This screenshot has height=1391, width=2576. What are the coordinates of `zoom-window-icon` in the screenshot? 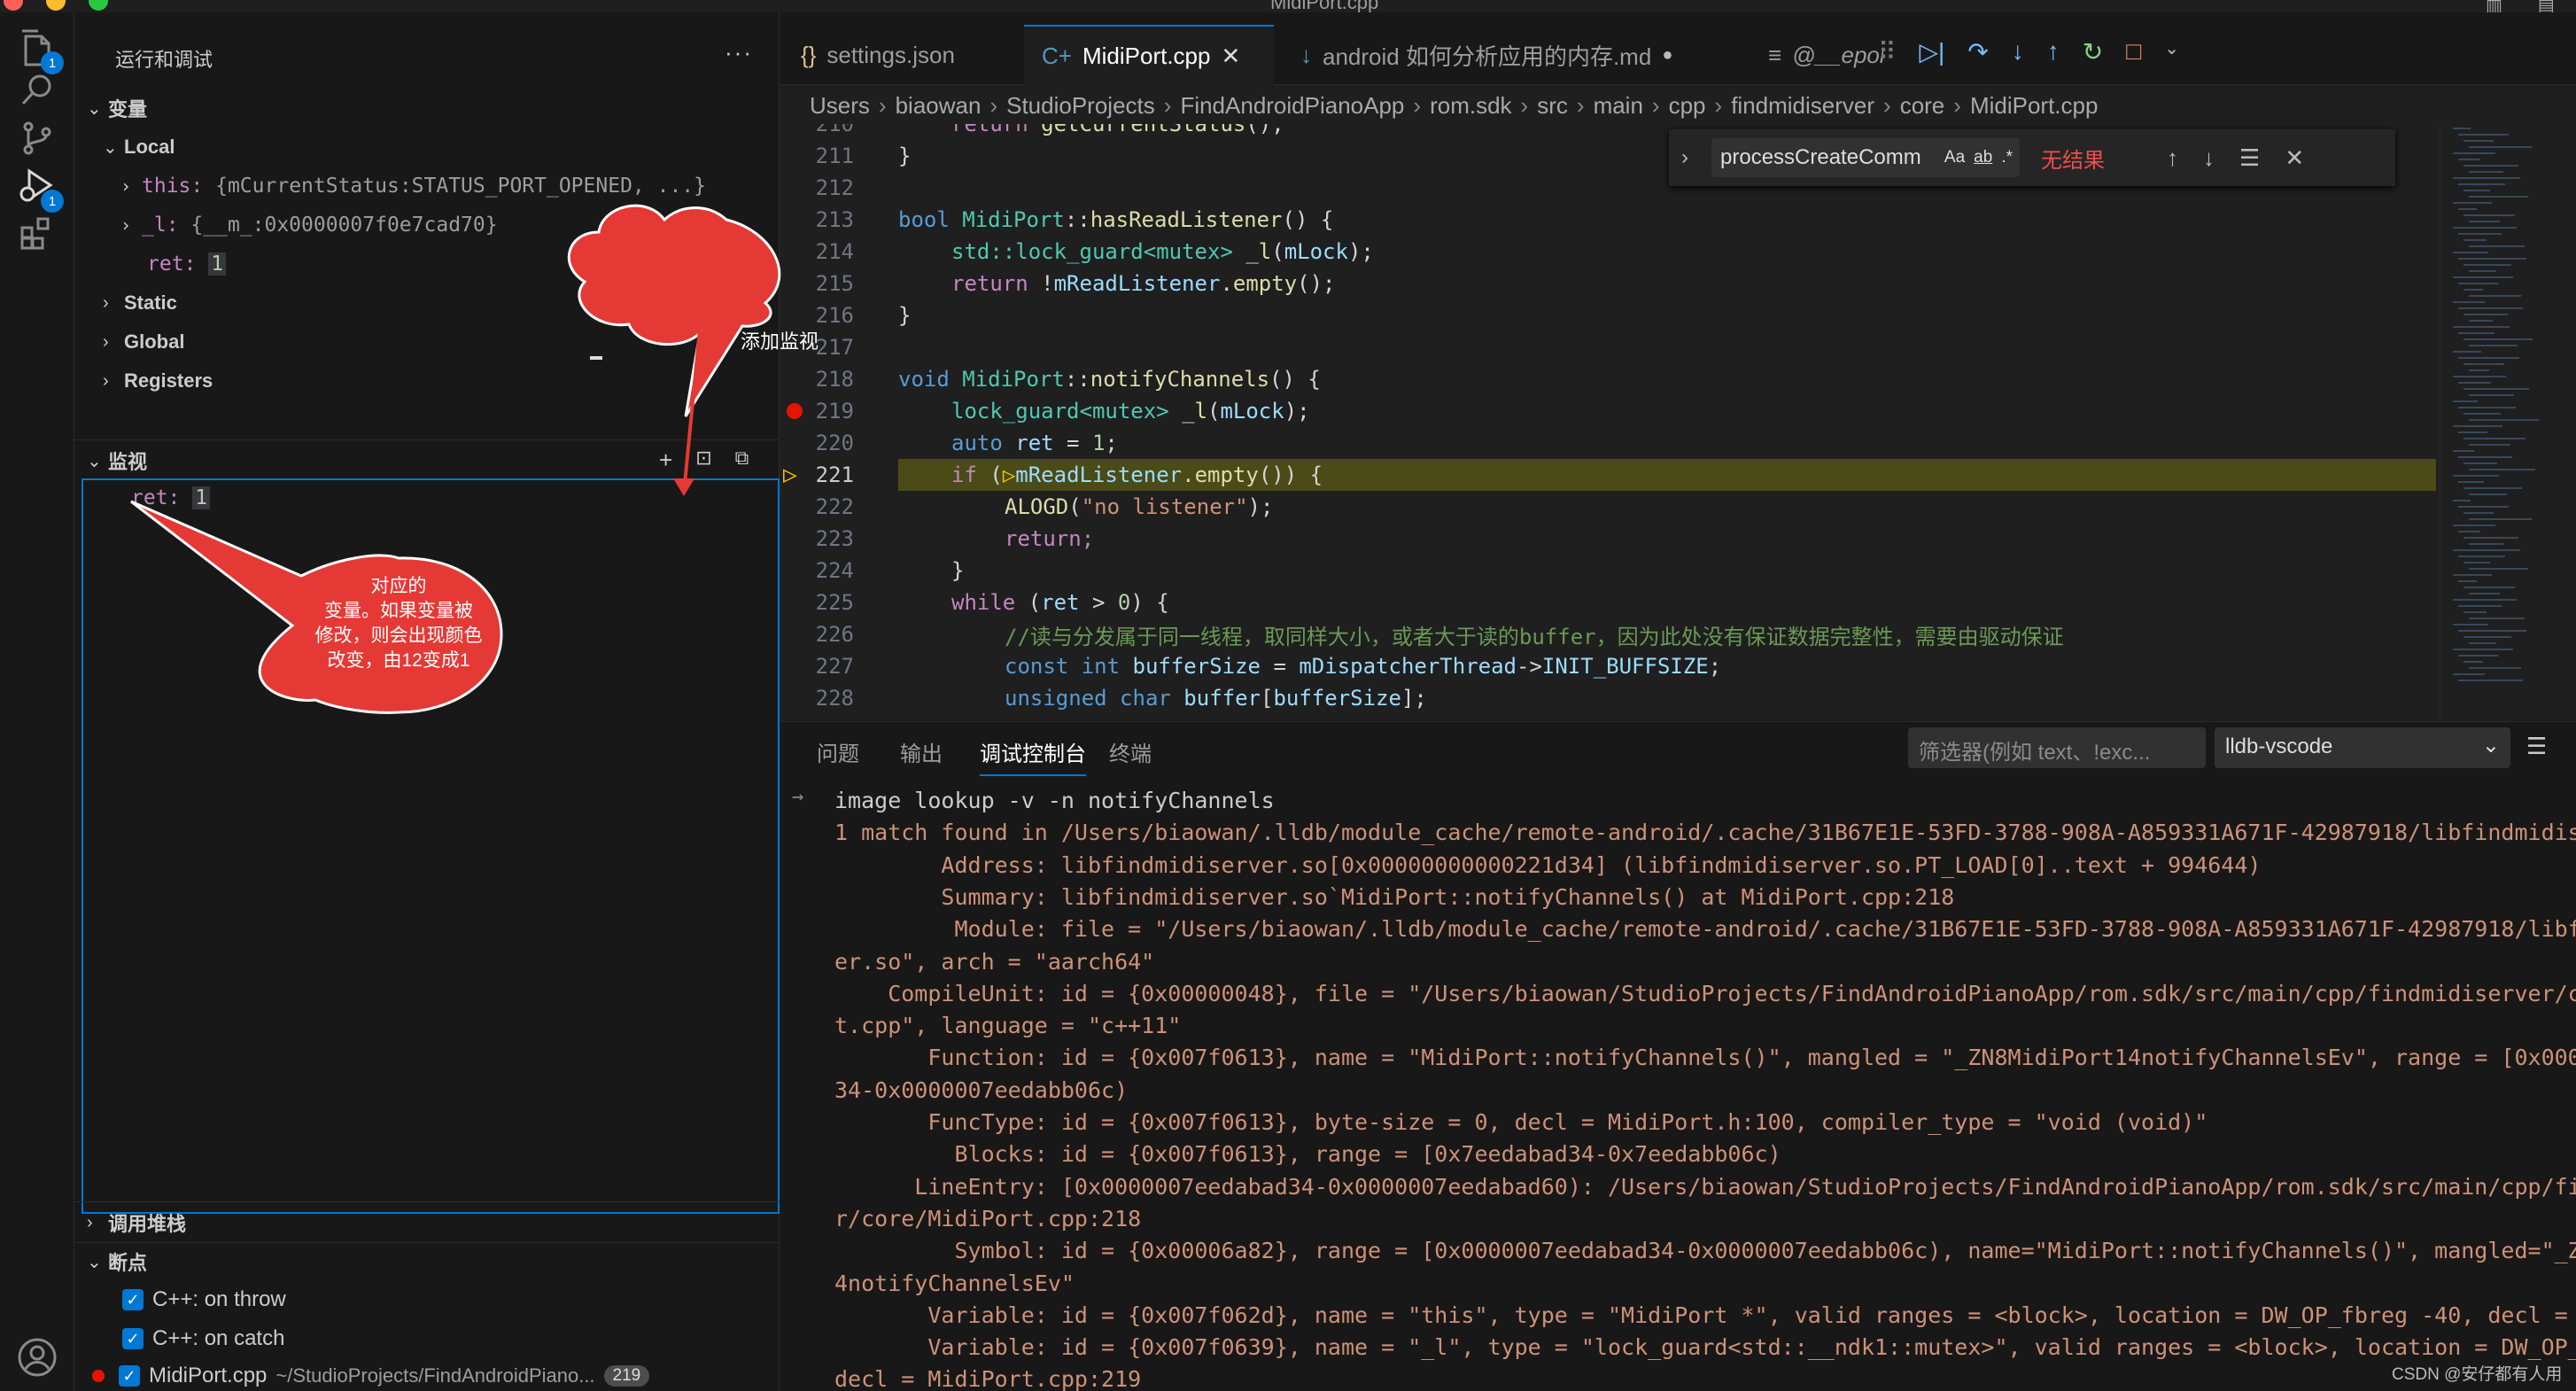 It's located at (98, 6).